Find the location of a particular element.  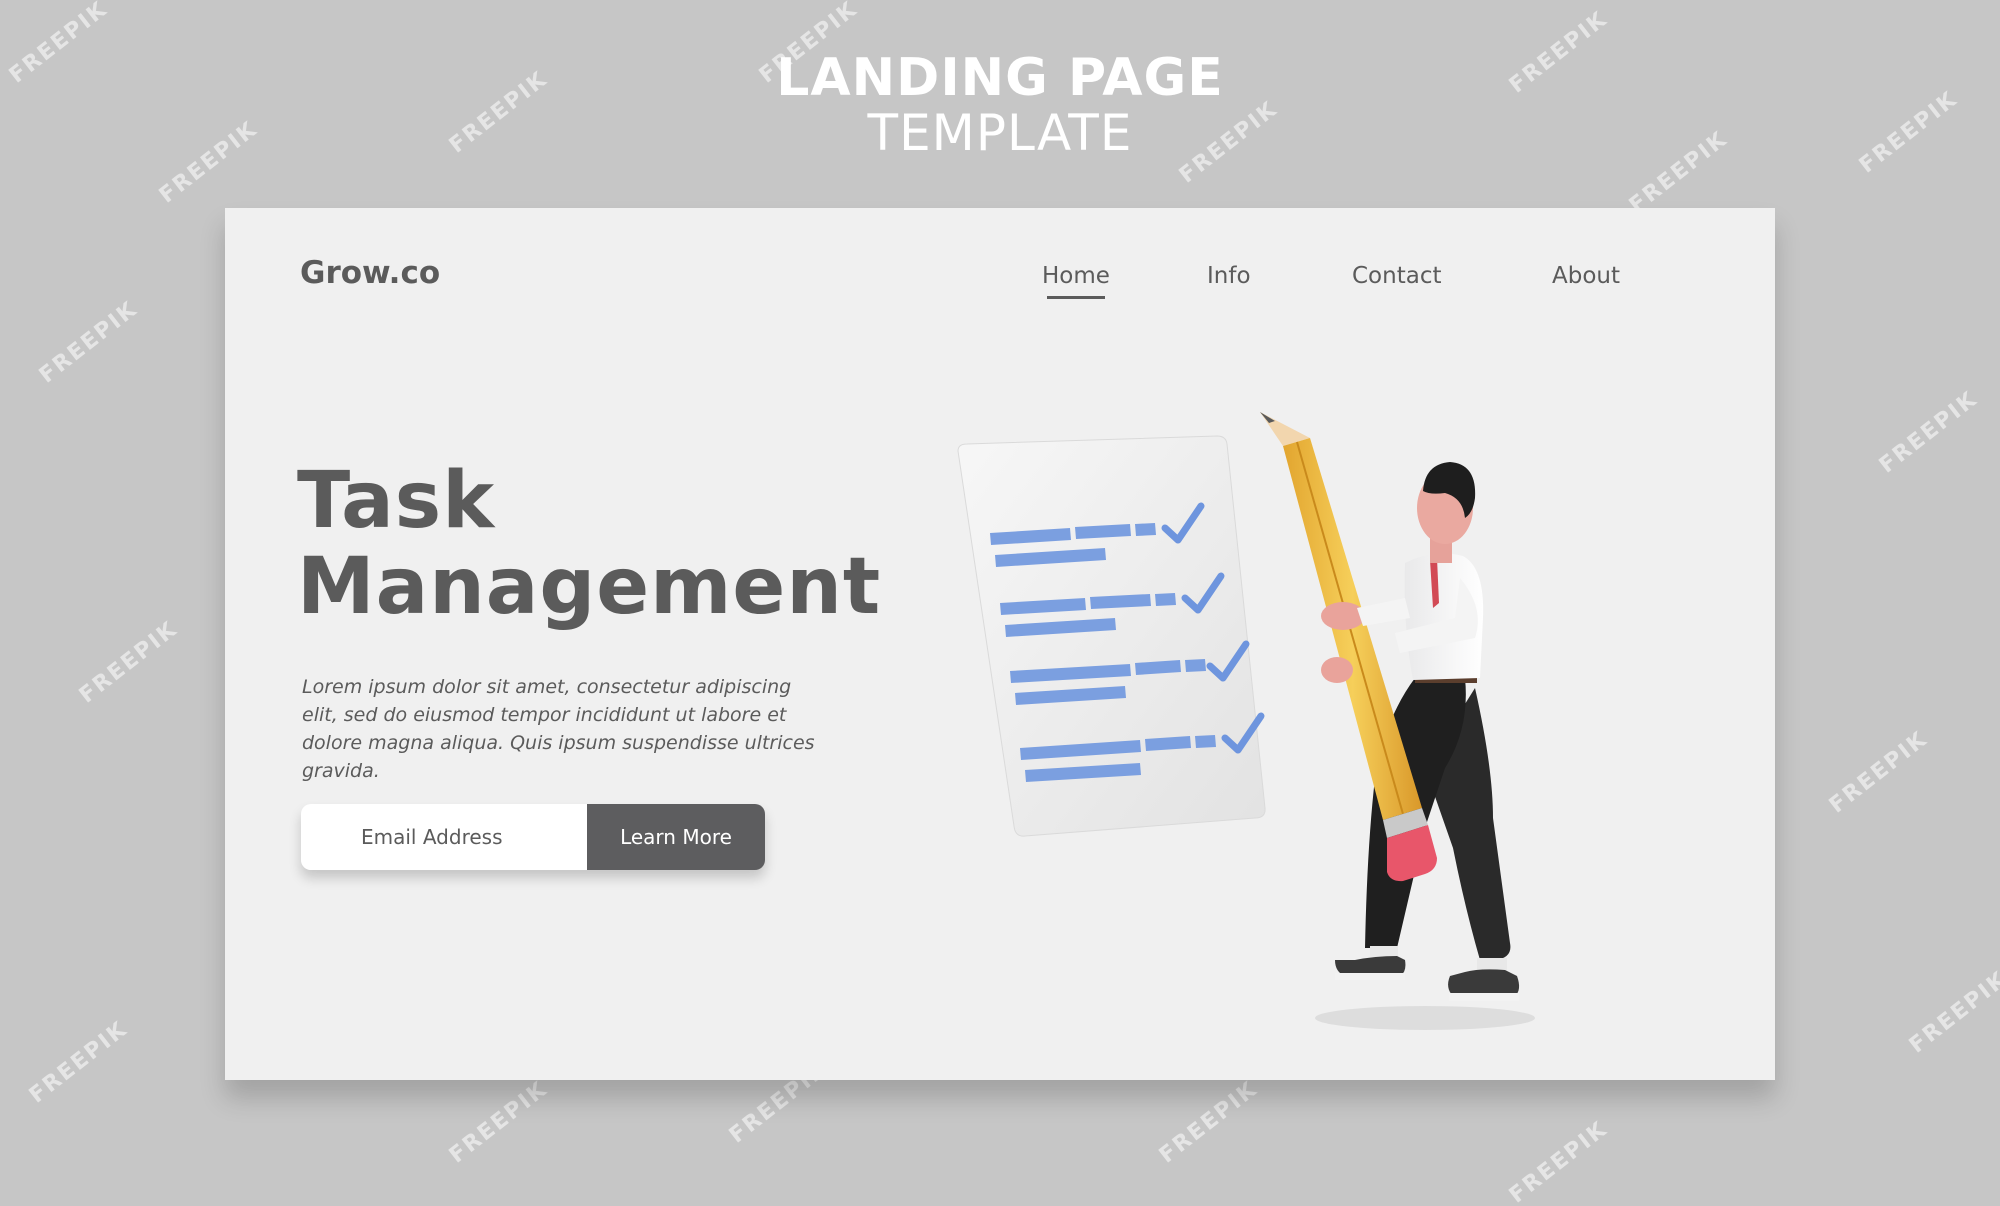

person-holding-pencil-icon is located at coordinates (1425, 746).